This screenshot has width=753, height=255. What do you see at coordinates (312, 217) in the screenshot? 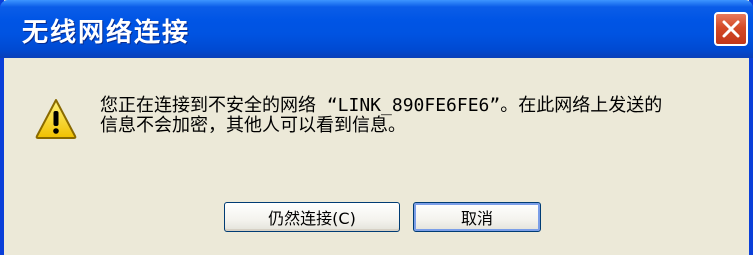
I see `connect-anyway-button: 仍然连接(C)` at bounding box center [312, 217].